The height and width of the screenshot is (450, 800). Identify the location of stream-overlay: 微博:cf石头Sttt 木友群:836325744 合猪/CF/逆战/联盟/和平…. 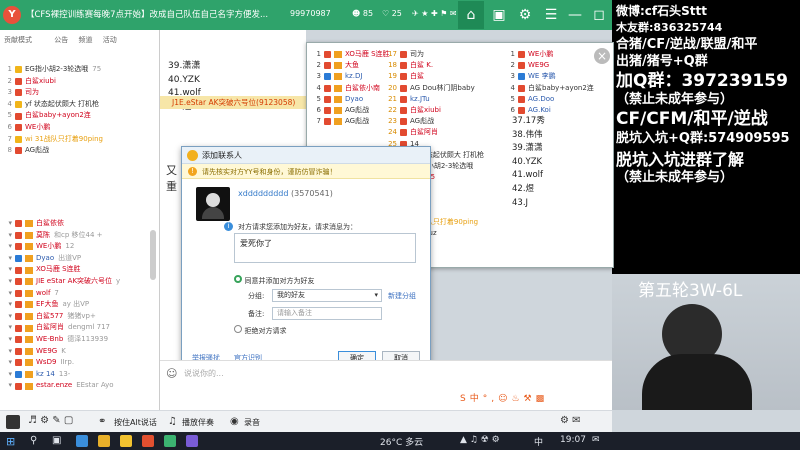
(706, 137).